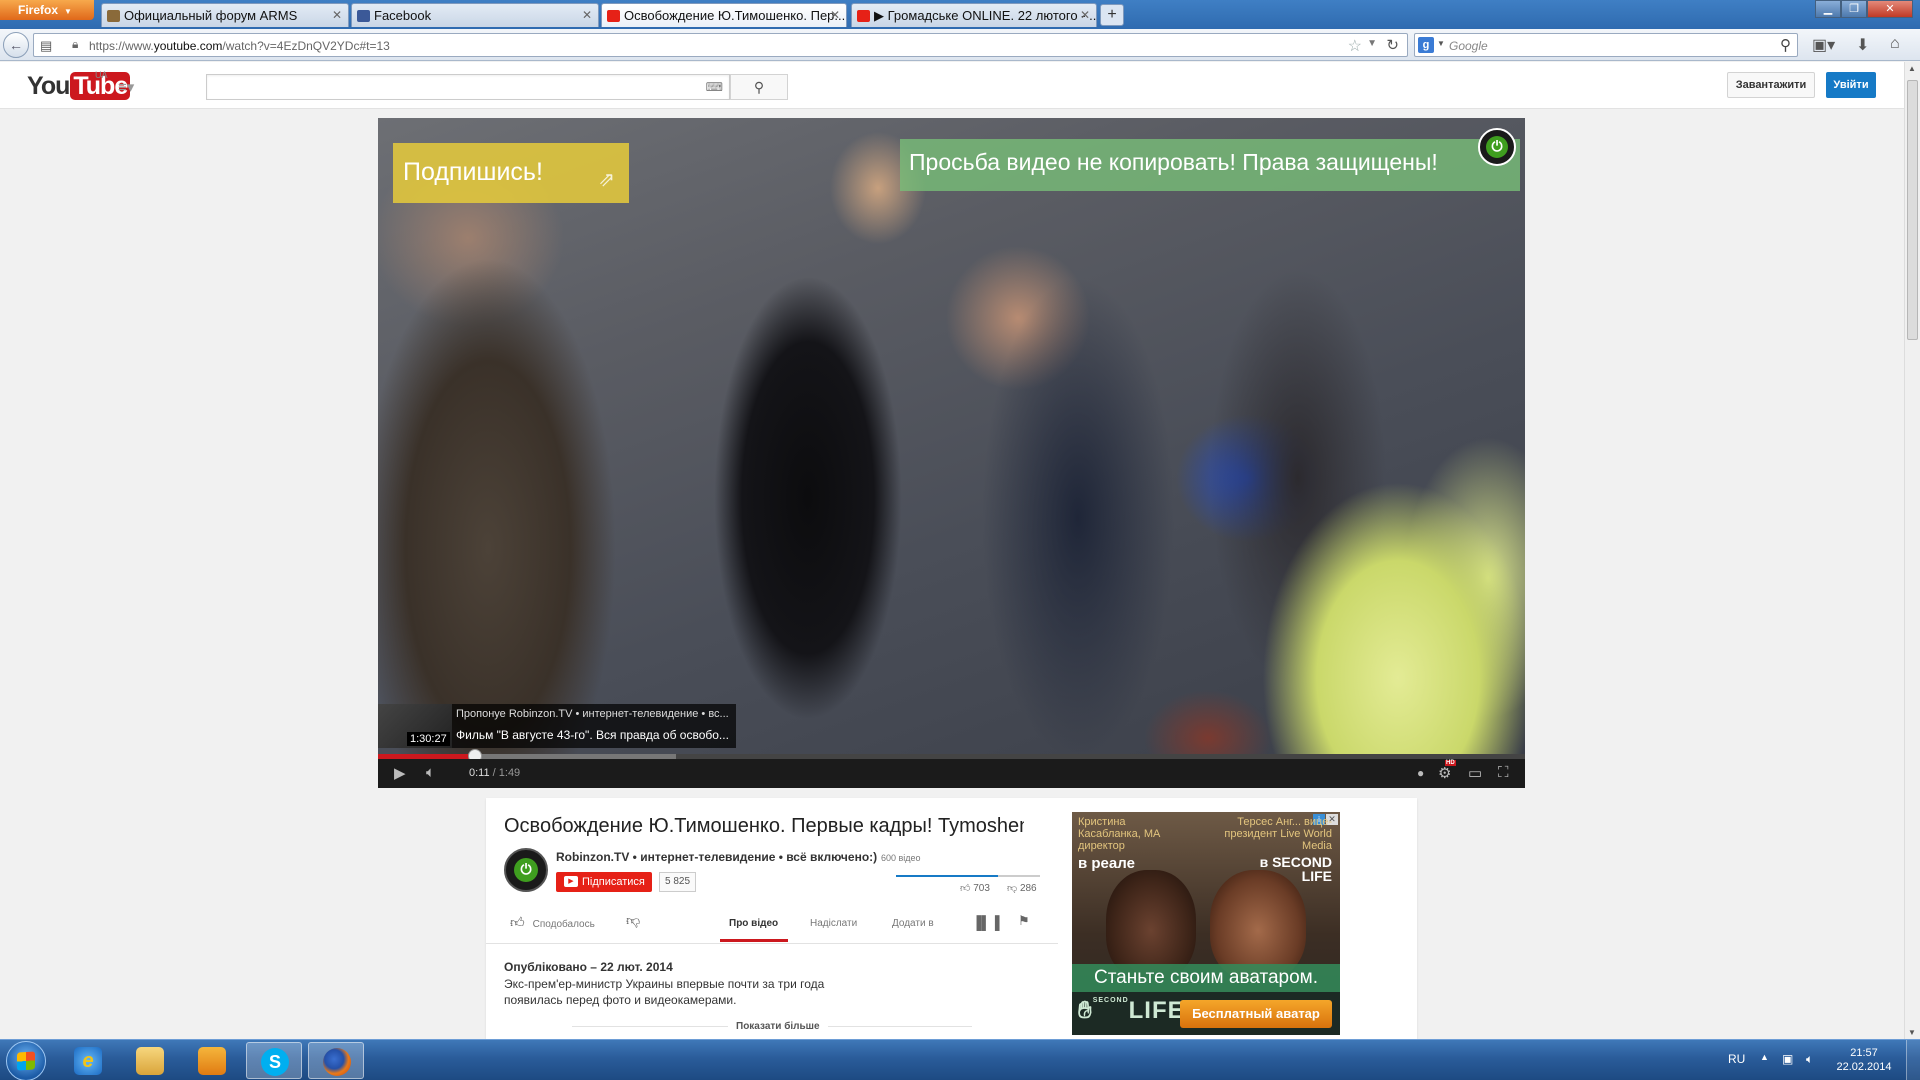 The width and height of the screenshot is (1920, 1080). Describe the element at coordinates (526, 870) in the screenshot. I see `channel-avatar: ⏻` at that location.